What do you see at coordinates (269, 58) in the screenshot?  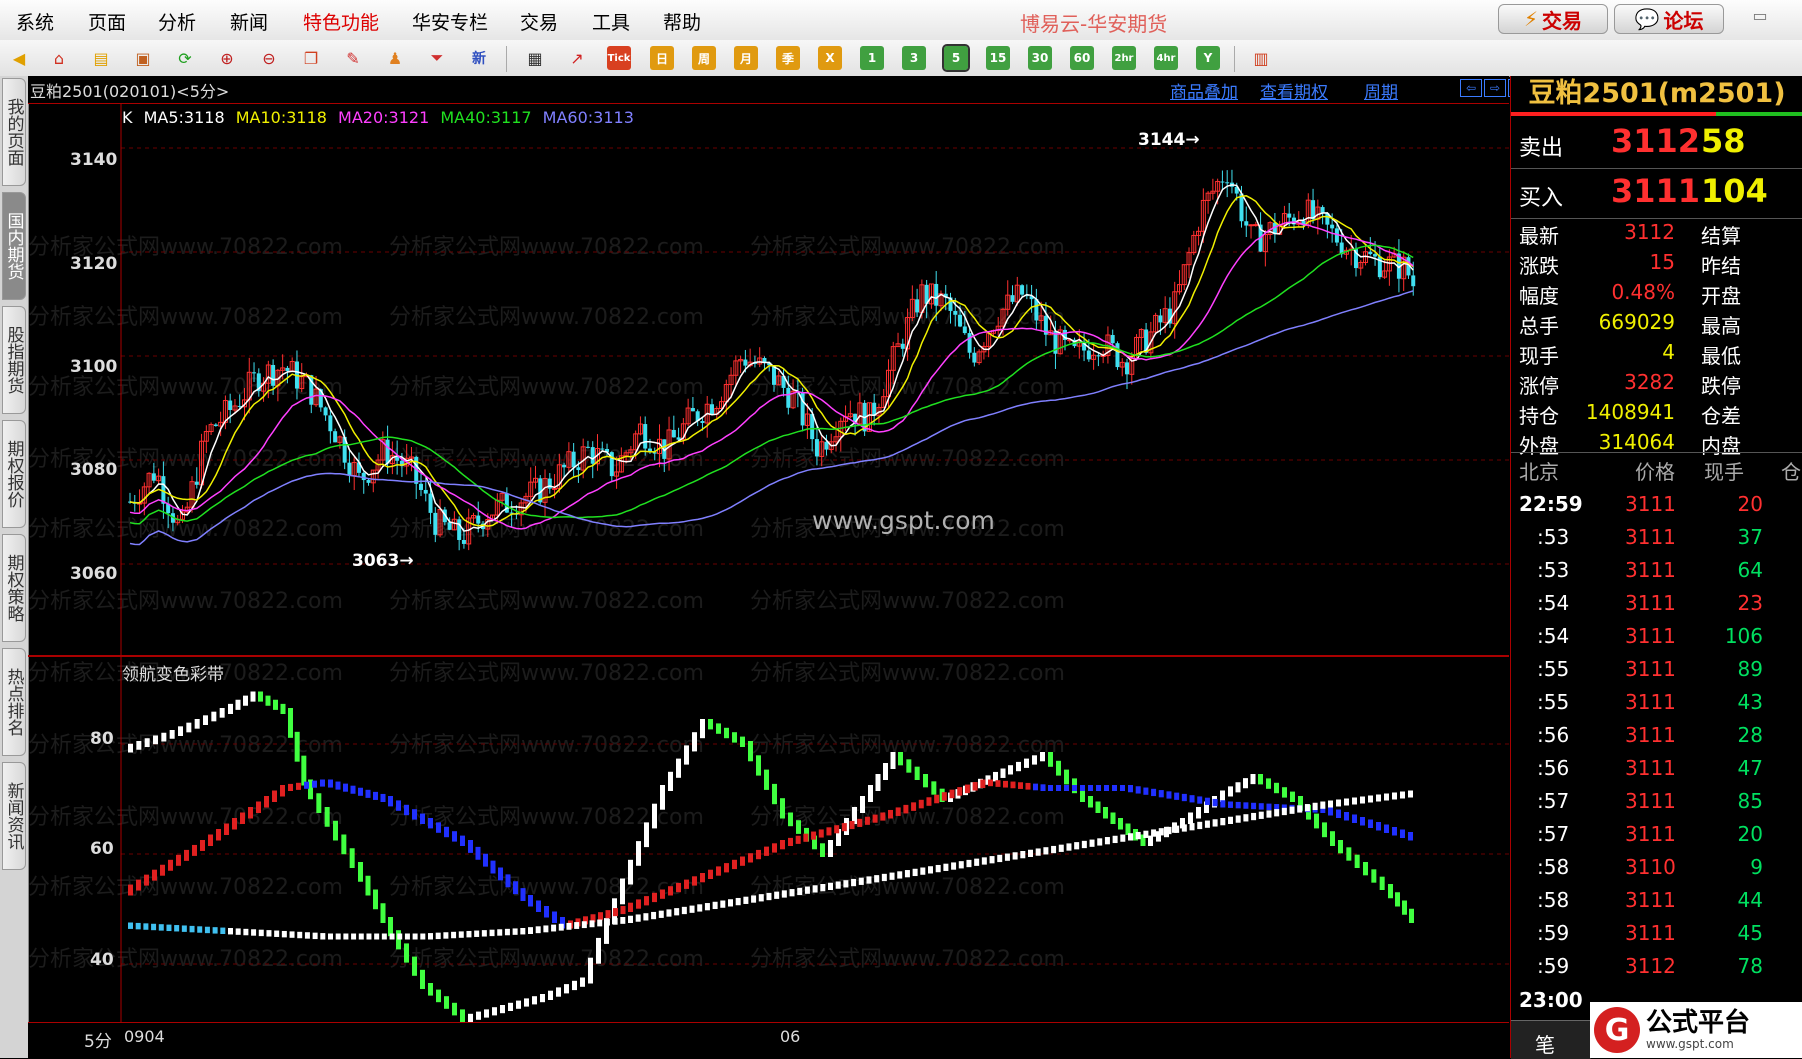 I see `zoom-out-icon: ⊖` at bounding box center [269, 58].